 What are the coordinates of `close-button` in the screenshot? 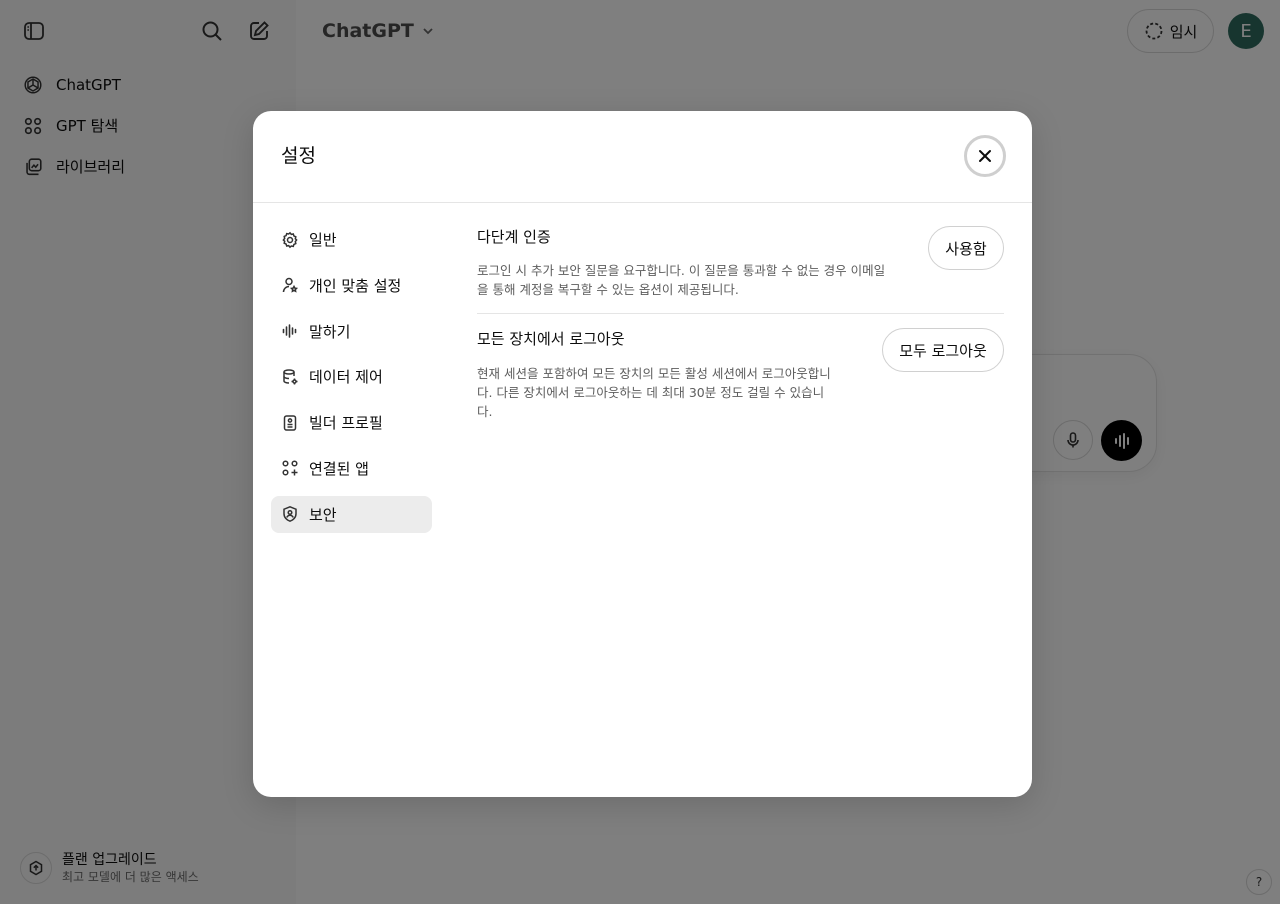 It's located at (985, 156).